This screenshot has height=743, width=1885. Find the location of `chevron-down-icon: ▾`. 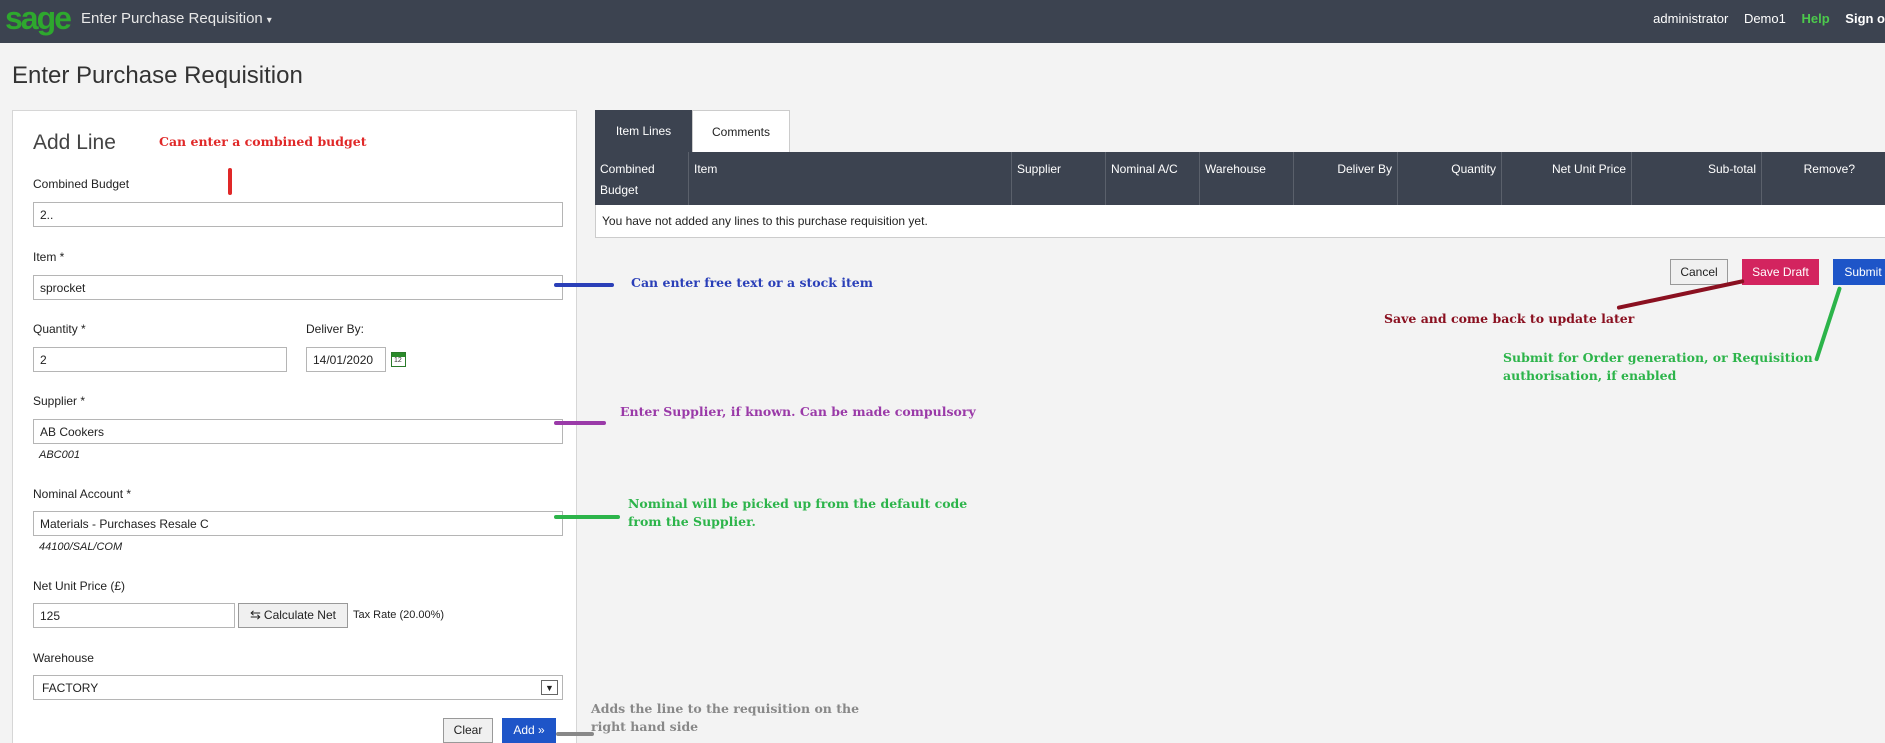

chevron-down-icon: ▾ is located at coordinates (269, 20).